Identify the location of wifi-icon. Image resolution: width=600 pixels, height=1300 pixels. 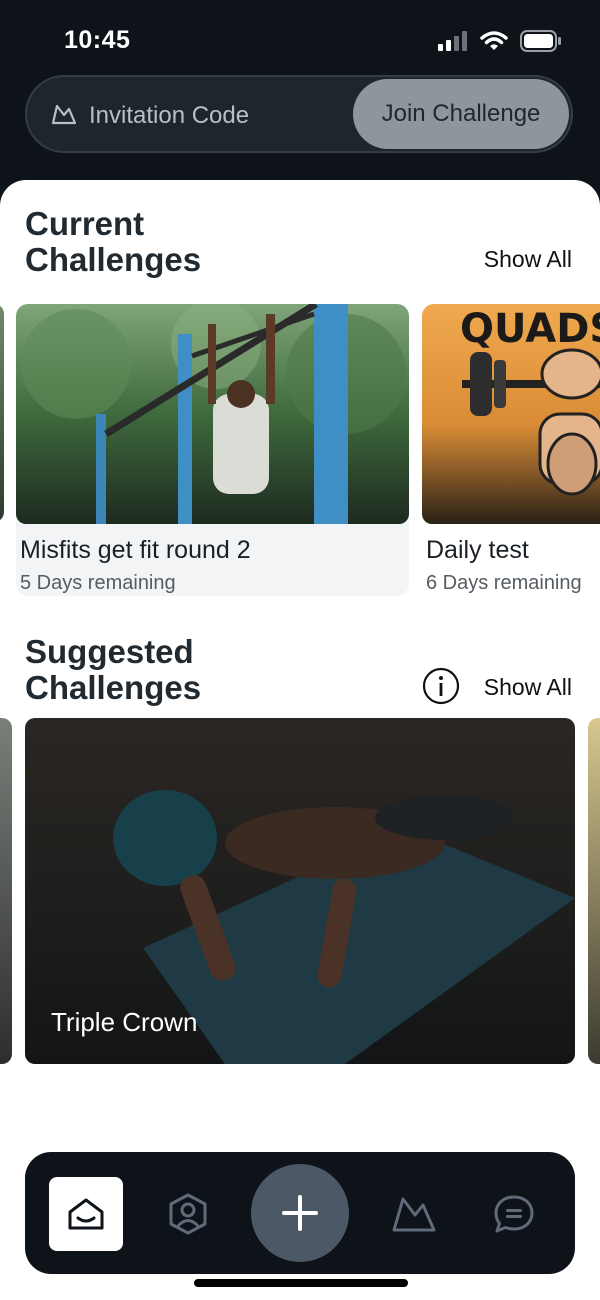
(494, 40).